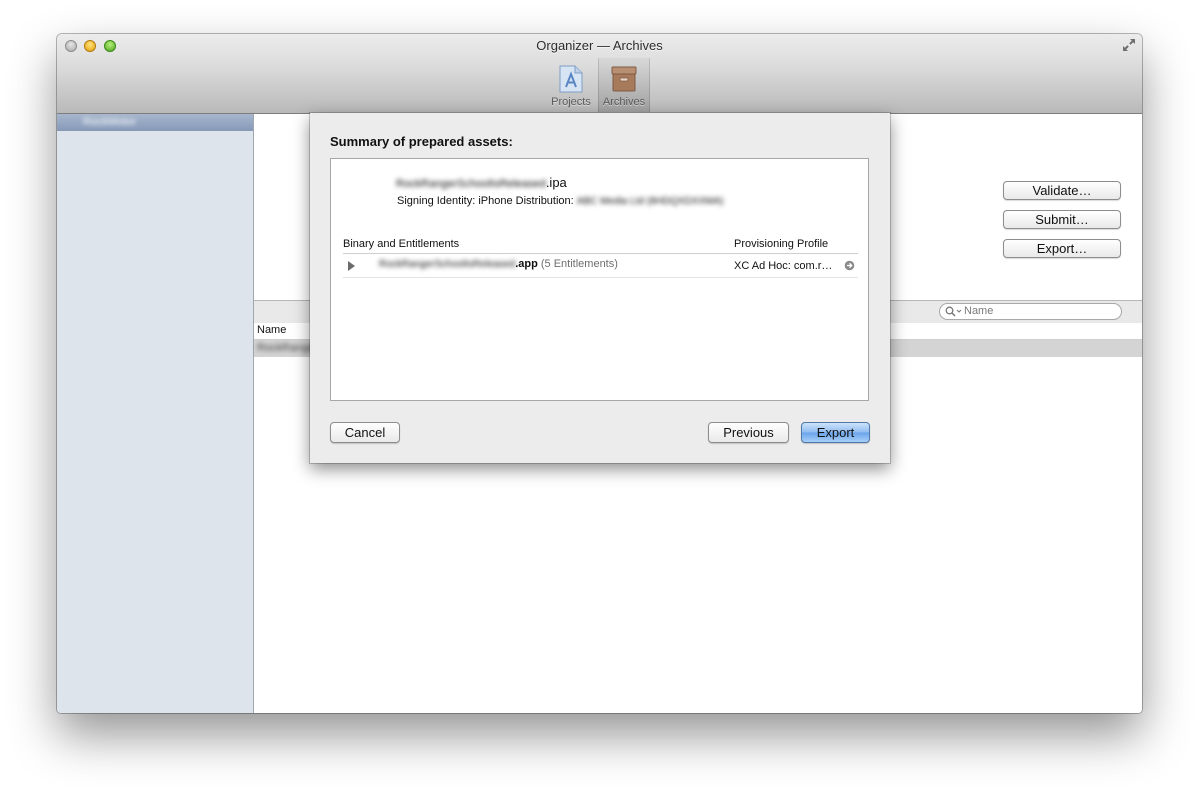  I want to click on ipa-extension: .ipa, so click(556, 182).